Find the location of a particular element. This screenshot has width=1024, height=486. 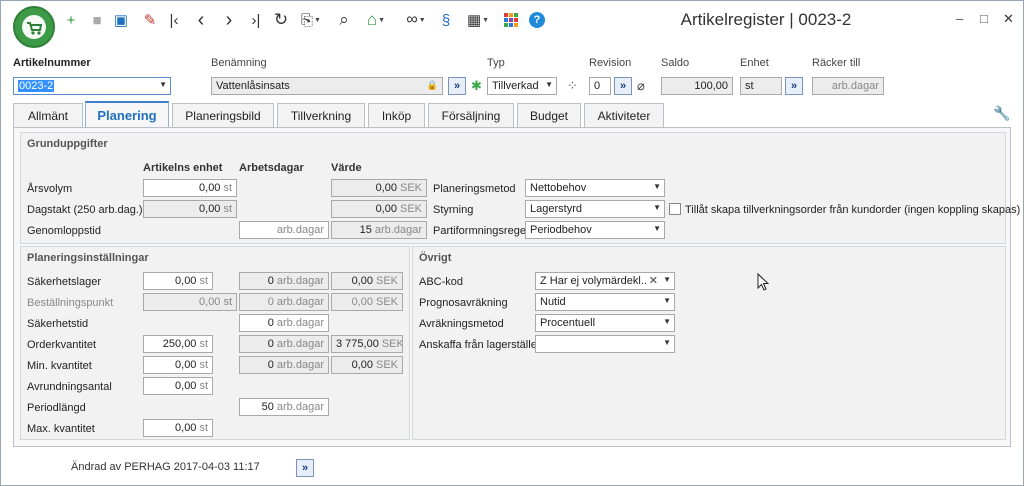

search-icon: ⌕ is located at coordinates (344, 20).